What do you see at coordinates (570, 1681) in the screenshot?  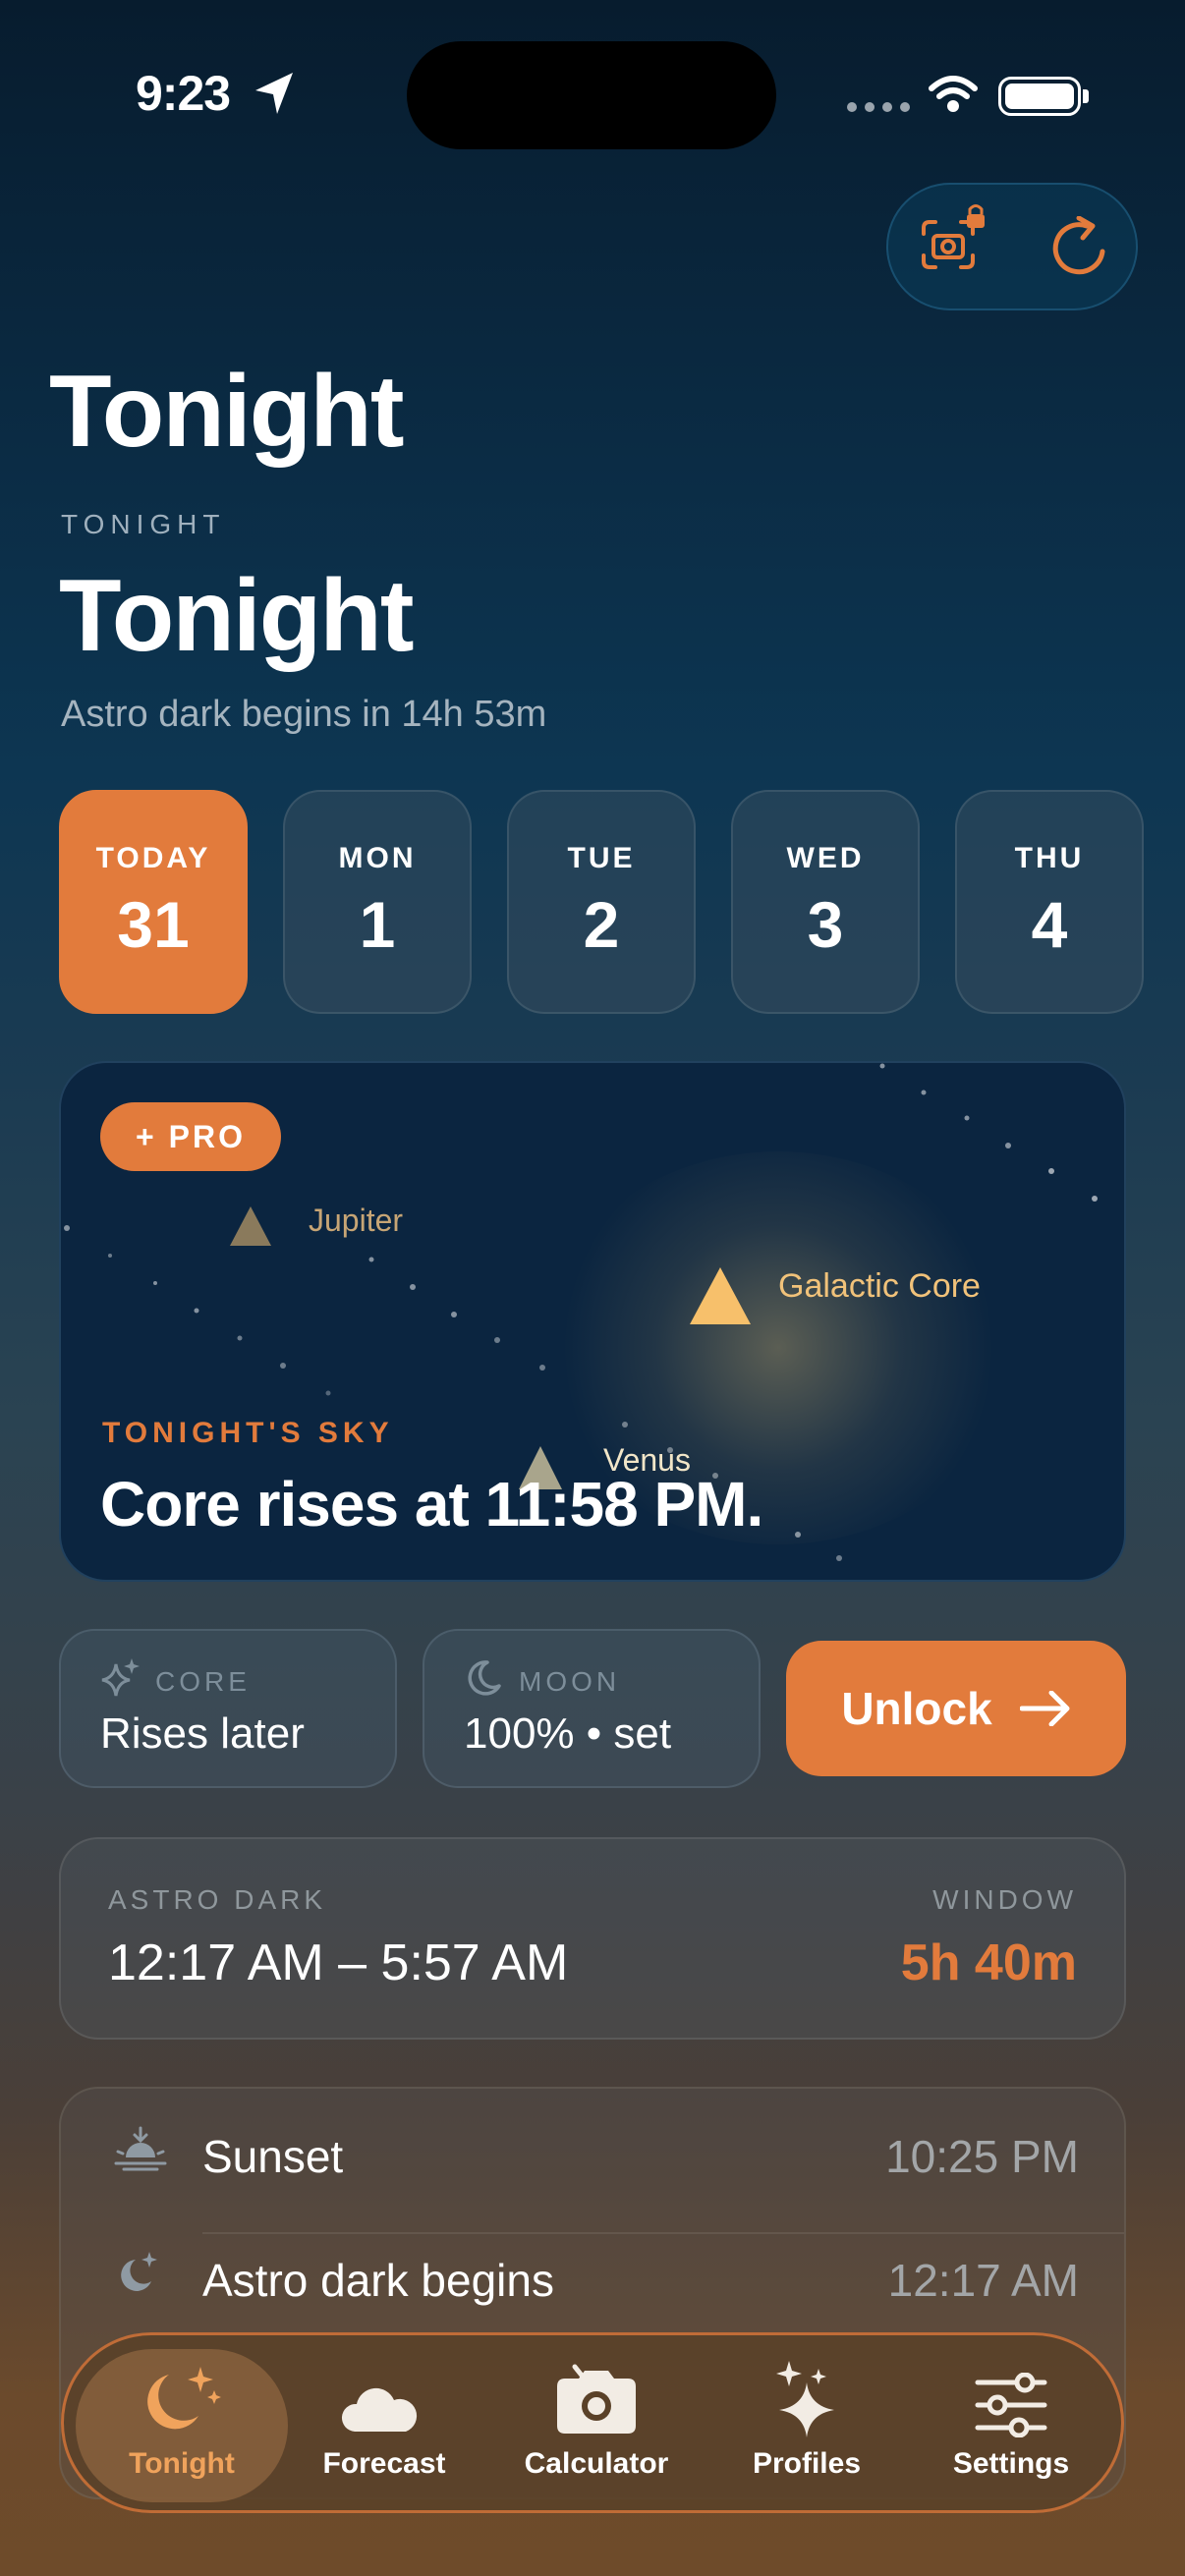 I see `moon-stat-label: MOON` at bounding box center [570, 1681].